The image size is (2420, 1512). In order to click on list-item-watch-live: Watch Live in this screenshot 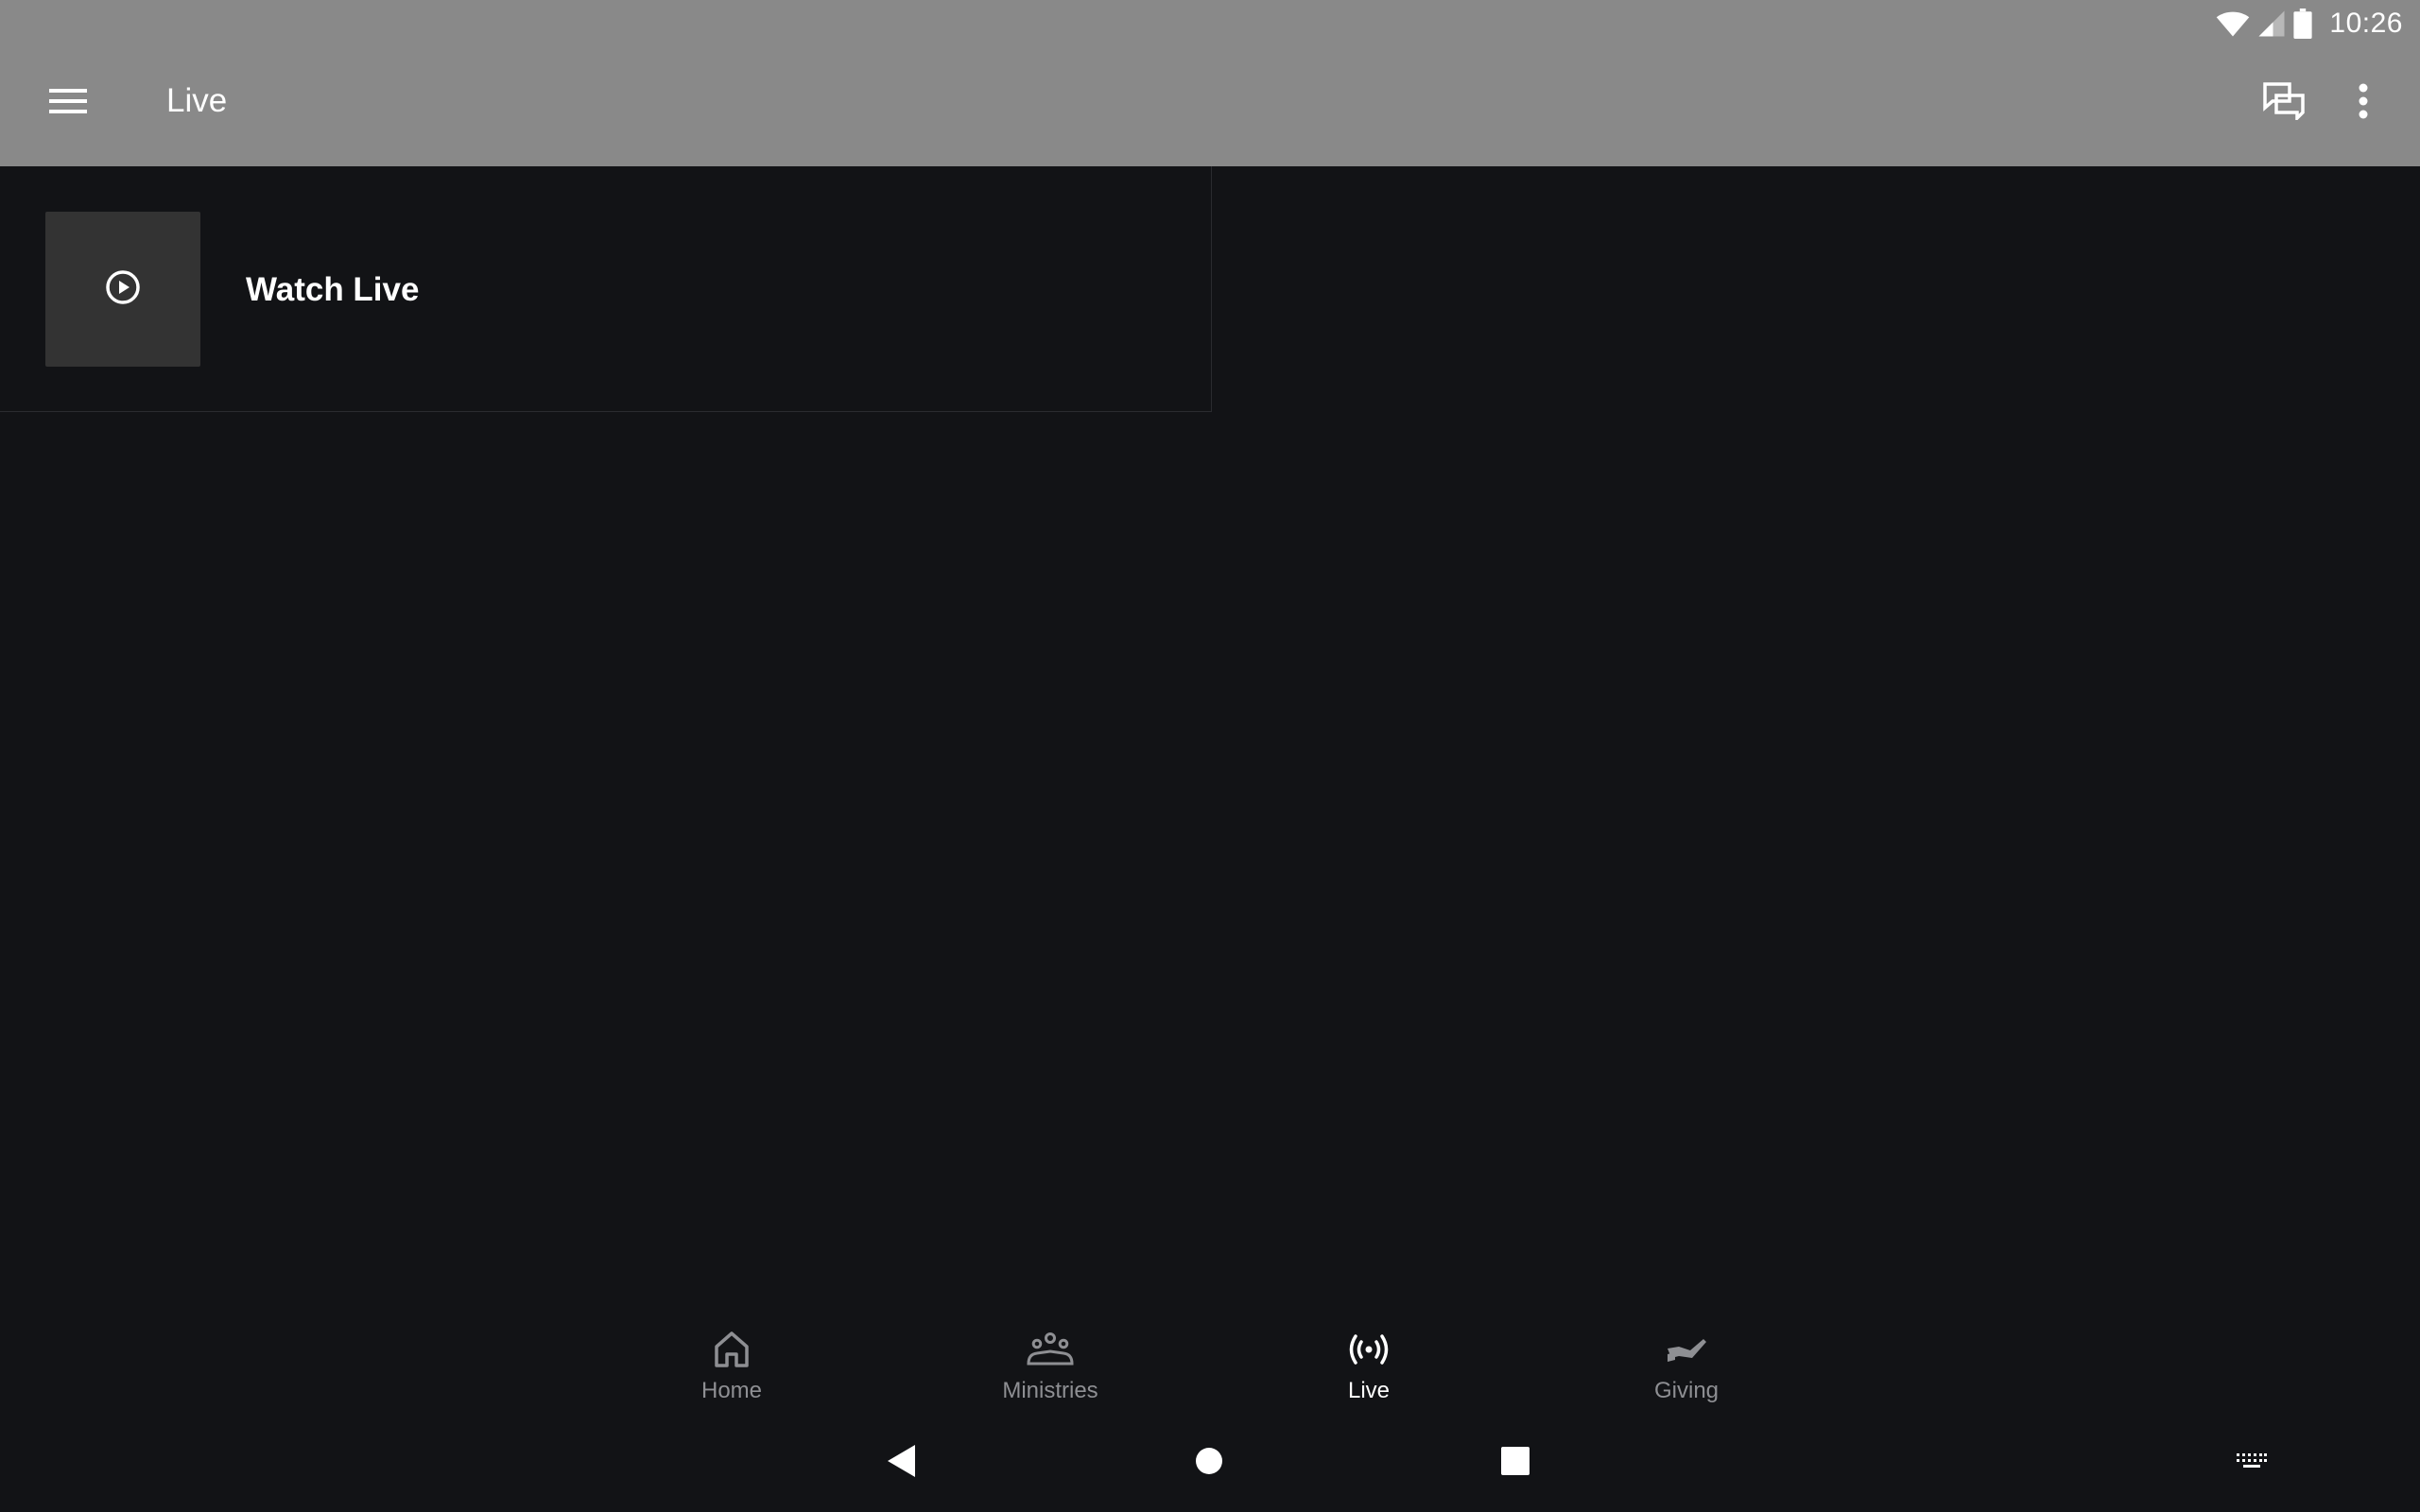, I will do `click(605, 288)`.